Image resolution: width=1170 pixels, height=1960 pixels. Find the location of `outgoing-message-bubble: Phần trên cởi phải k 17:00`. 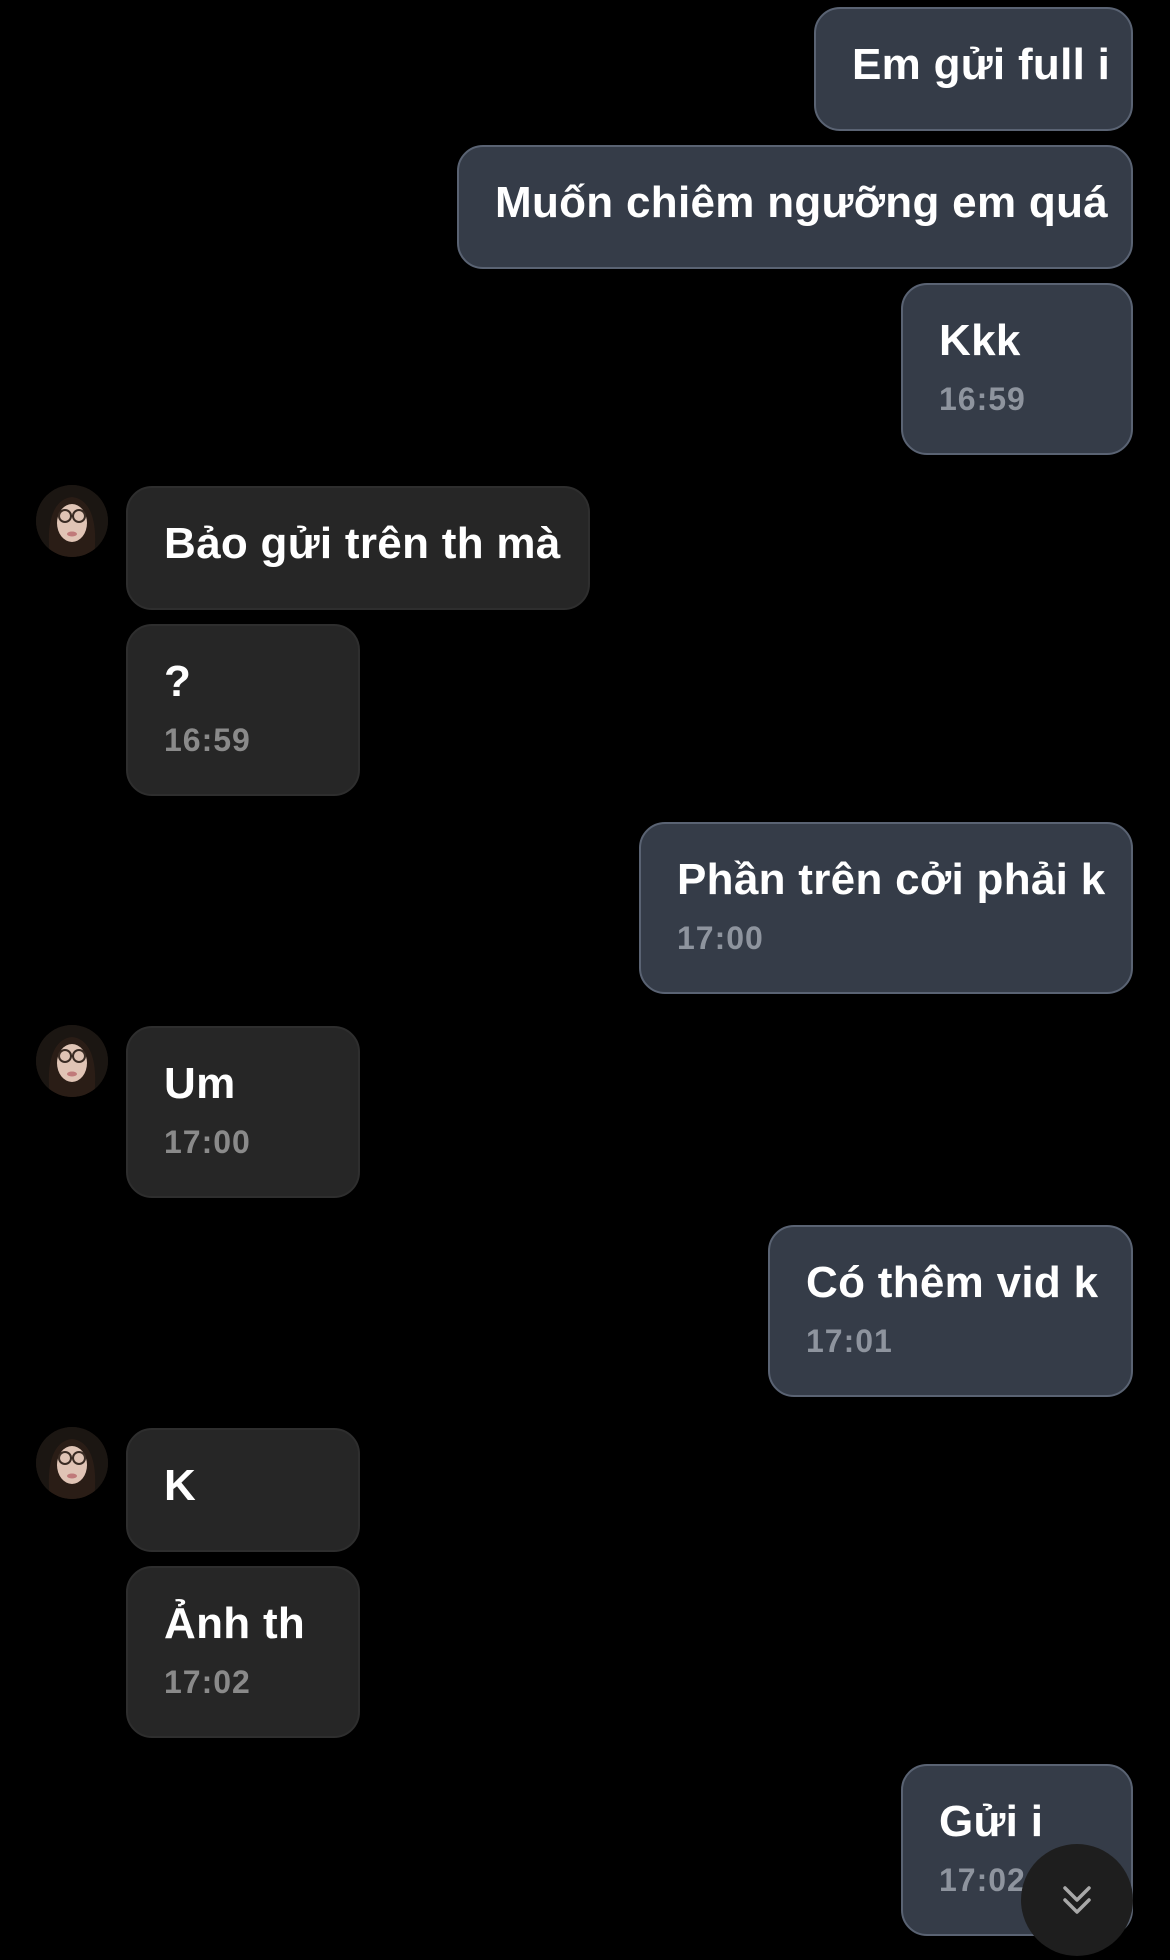

outgoing-message-bubble: Phần trên cởi phải k 17:00 is located at coordinates (886, 908).